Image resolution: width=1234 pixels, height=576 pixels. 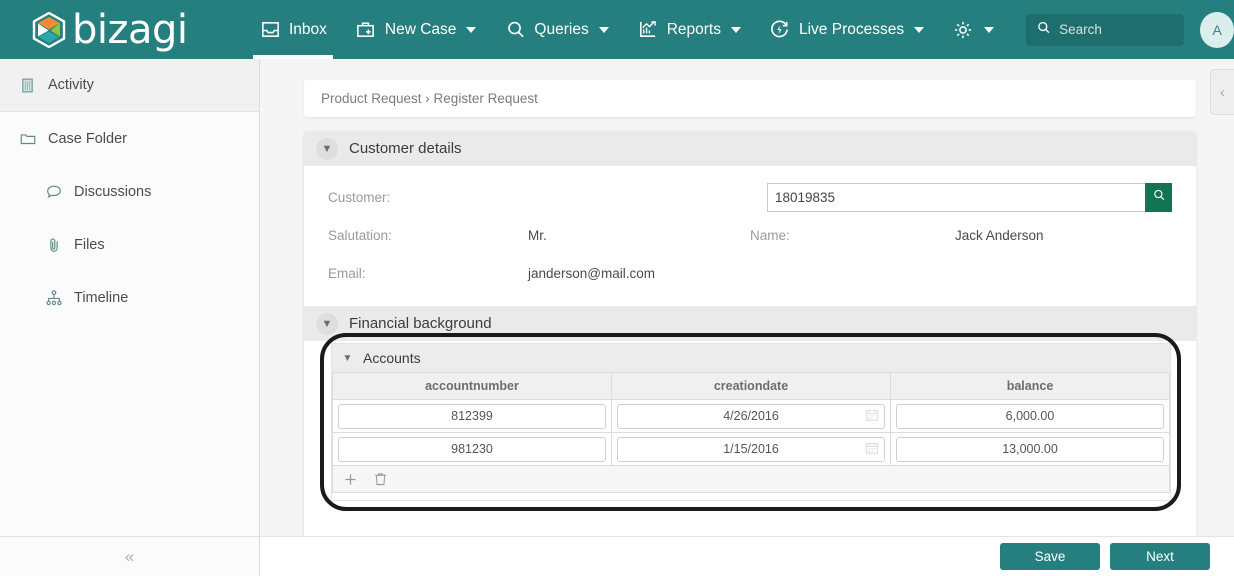 I want to click on customer-label: Customer:, so click(x=359, y=197).